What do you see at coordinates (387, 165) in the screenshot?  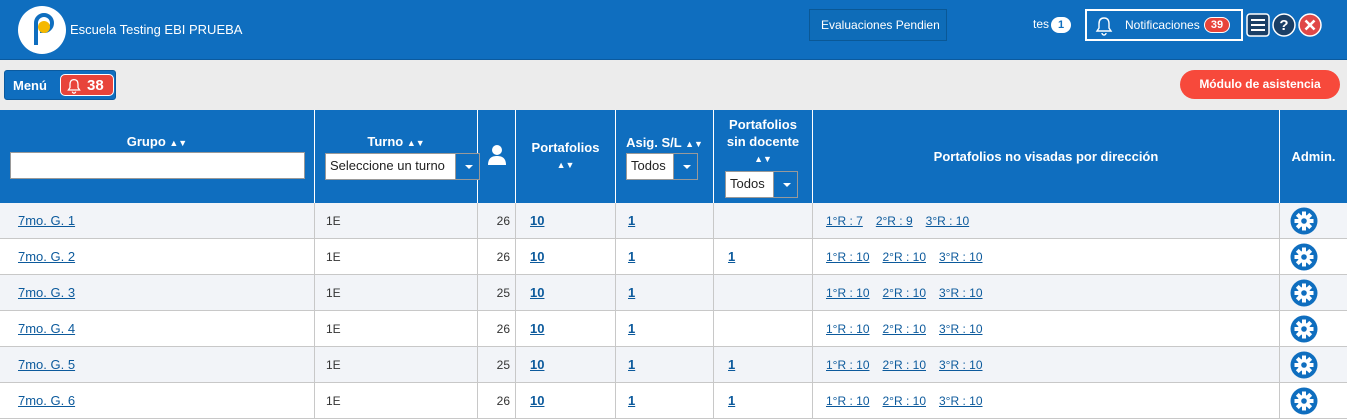 I see `turno-select-value: Seleccione un turno` at bounding box center [387, 165].